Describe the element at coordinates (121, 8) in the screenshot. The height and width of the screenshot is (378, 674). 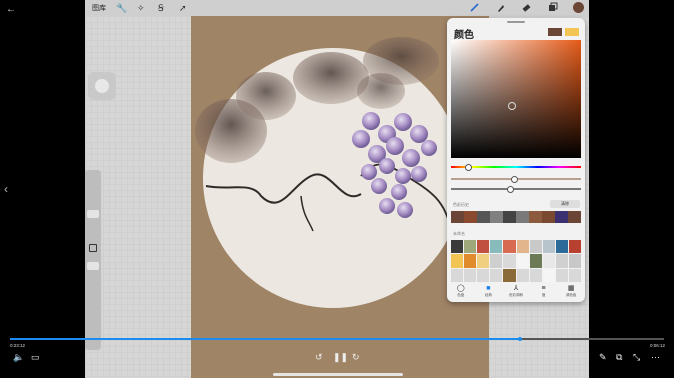
I see `wrench-icon: 🔧` at that location.